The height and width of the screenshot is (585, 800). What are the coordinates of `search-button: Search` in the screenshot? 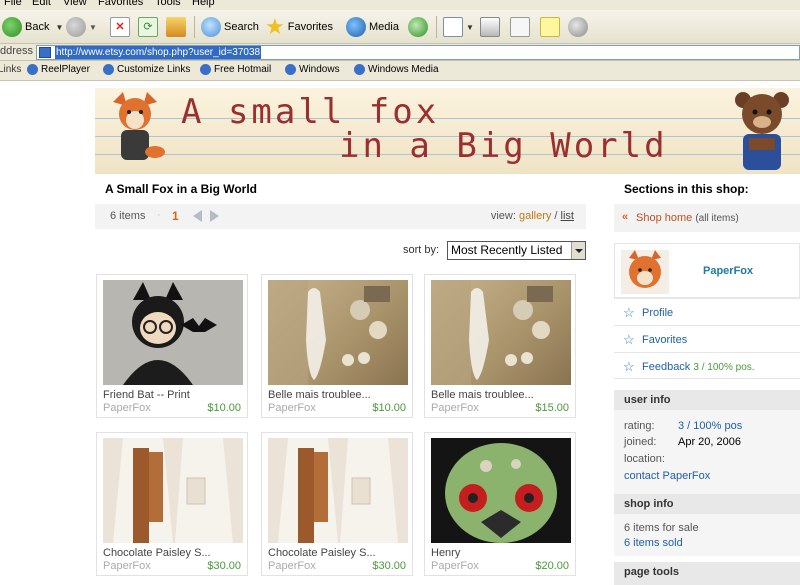 It's located at (230, 27).